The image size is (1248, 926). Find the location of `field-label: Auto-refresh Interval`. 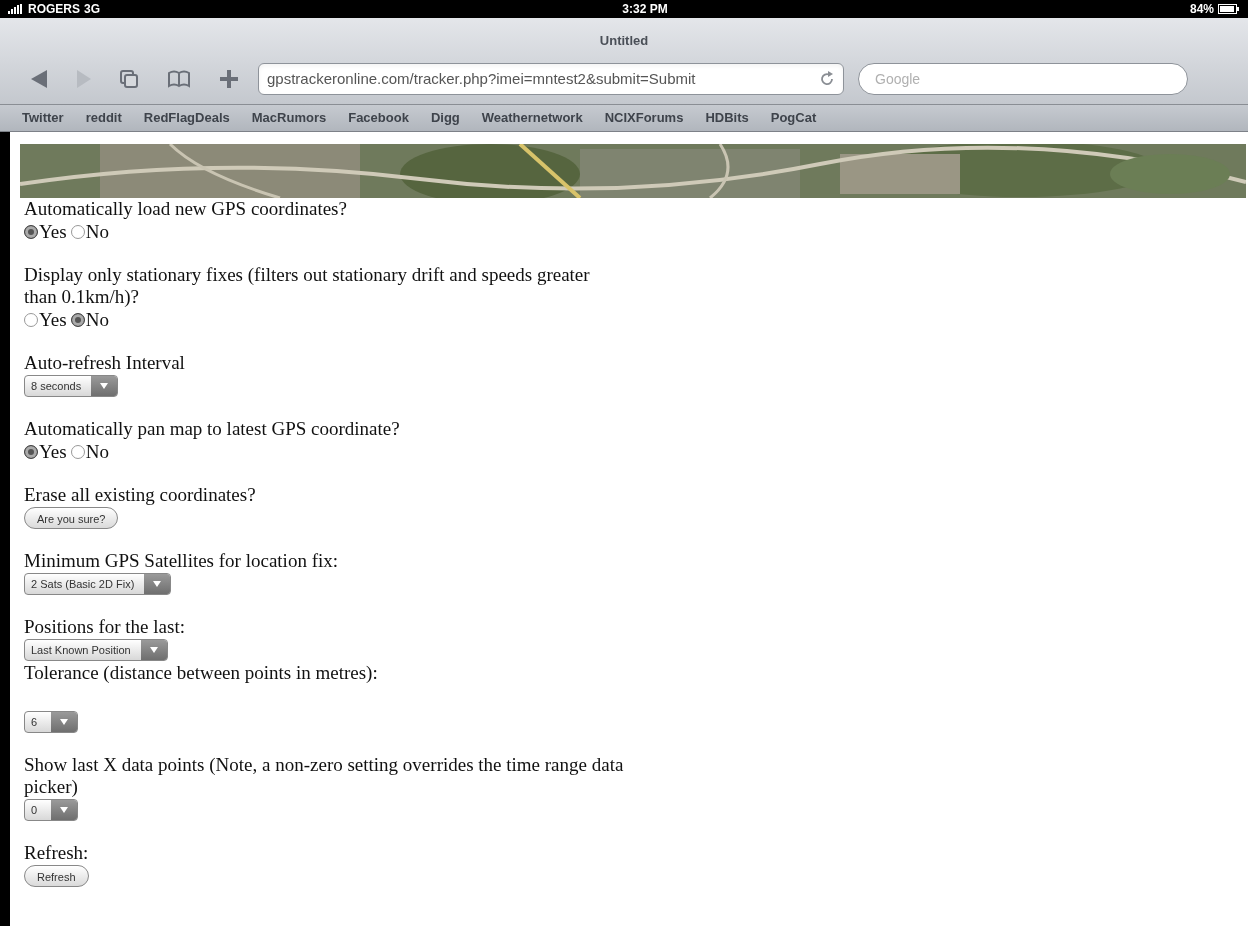

field-label: Auto-refresh Interval is located at coordinates (105, 363).